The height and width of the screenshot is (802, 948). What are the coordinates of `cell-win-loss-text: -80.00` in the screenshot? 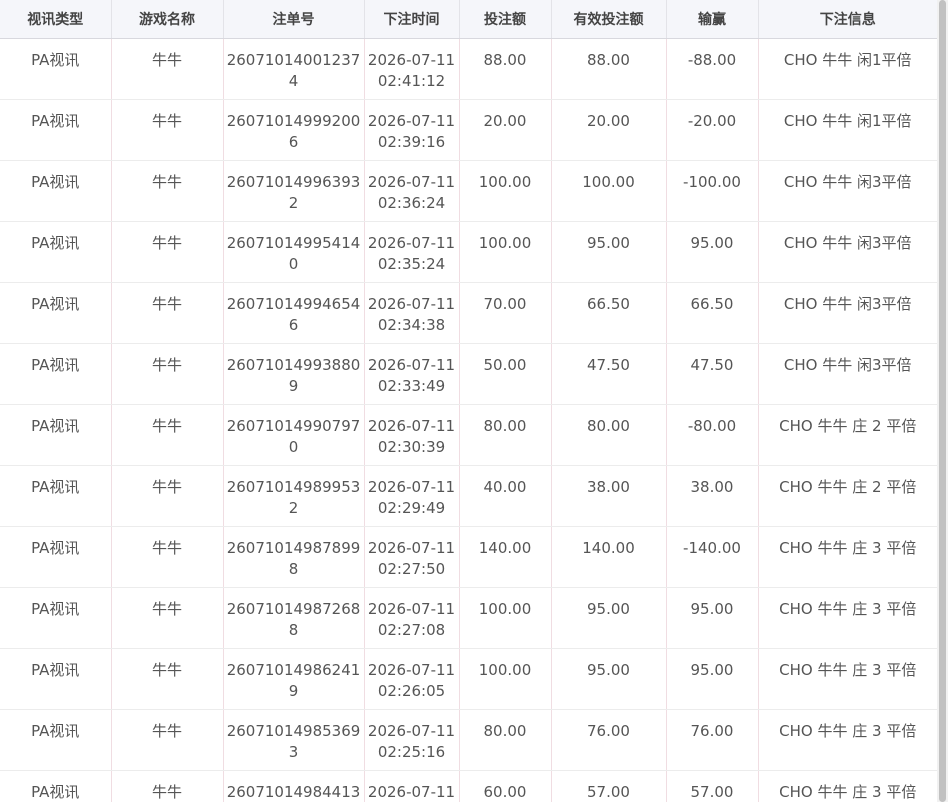 It's located at (712, 426).